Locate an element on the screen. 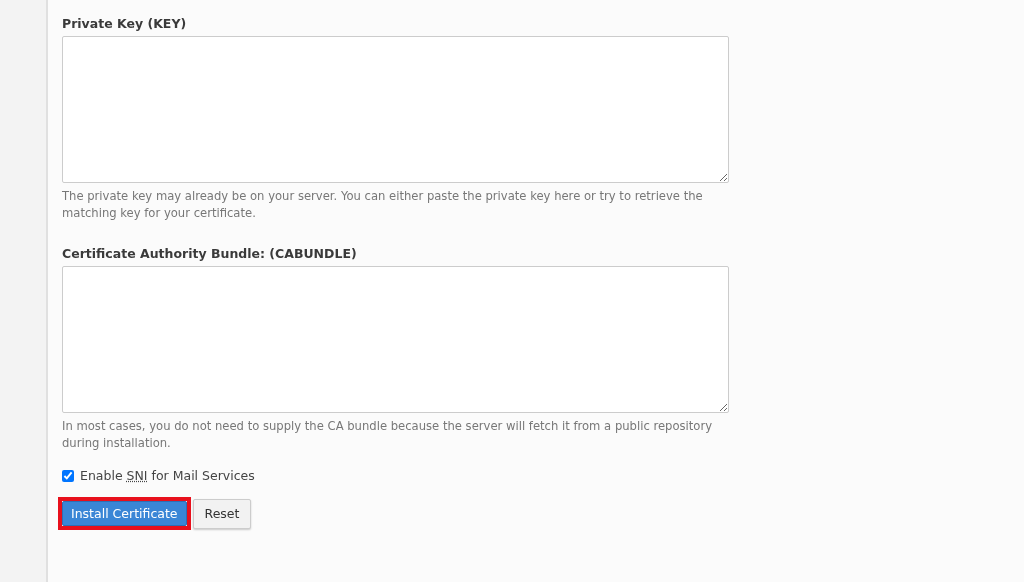  reset-button: Reset is located at coordinates (222, 513).